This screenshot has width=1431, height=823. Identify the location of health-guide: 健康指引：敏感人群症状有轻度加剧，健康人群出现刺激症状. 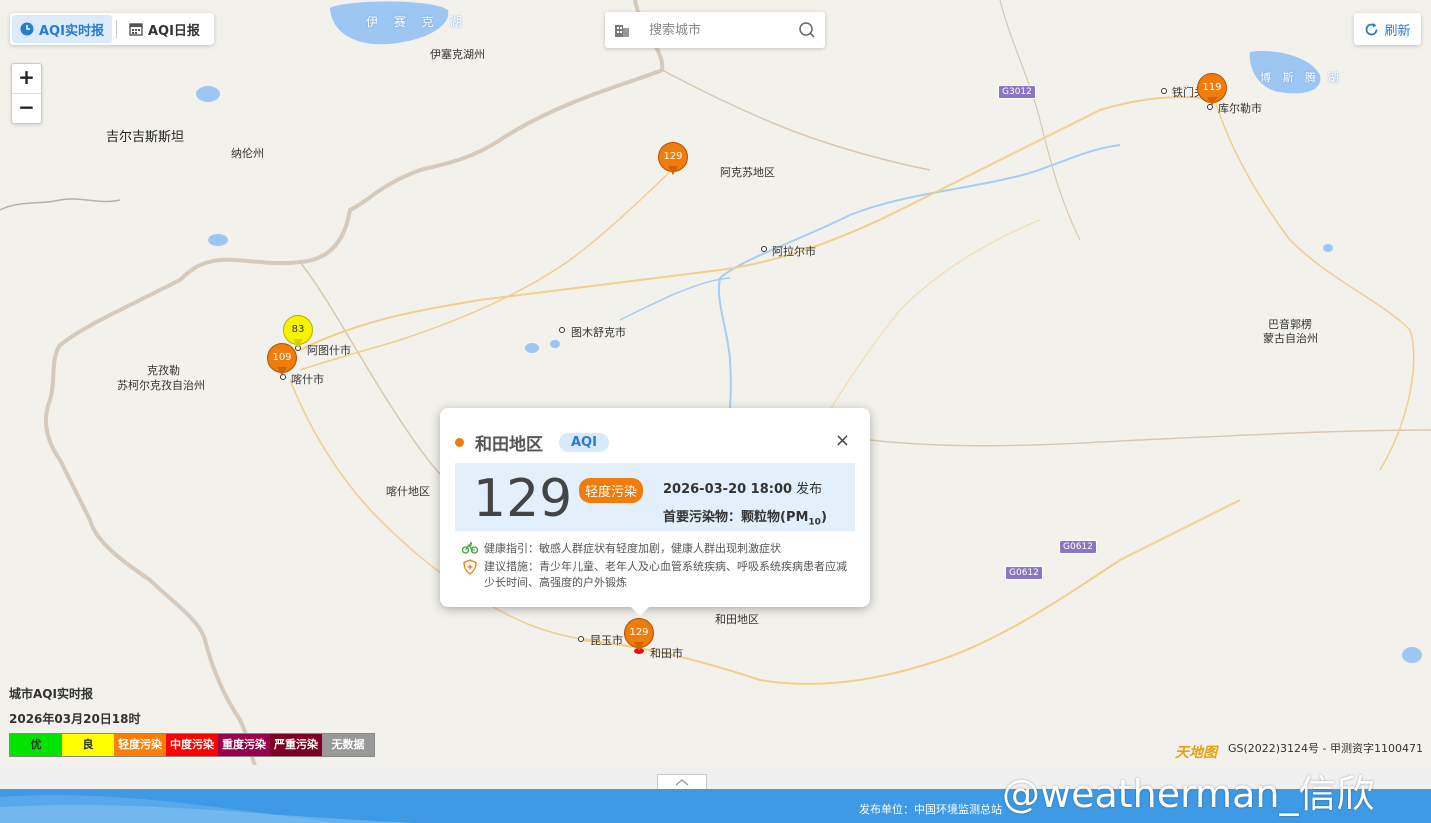
(621, 548).